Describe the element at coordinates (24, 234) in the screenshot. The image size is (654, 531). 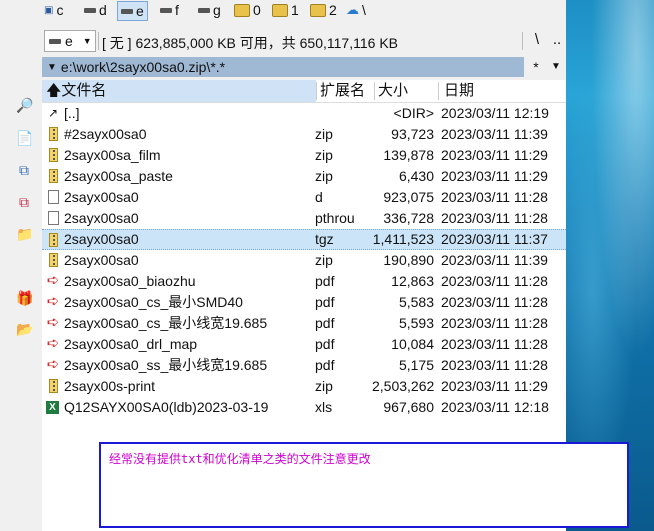
I see `folder-icon: 📁` at that location.